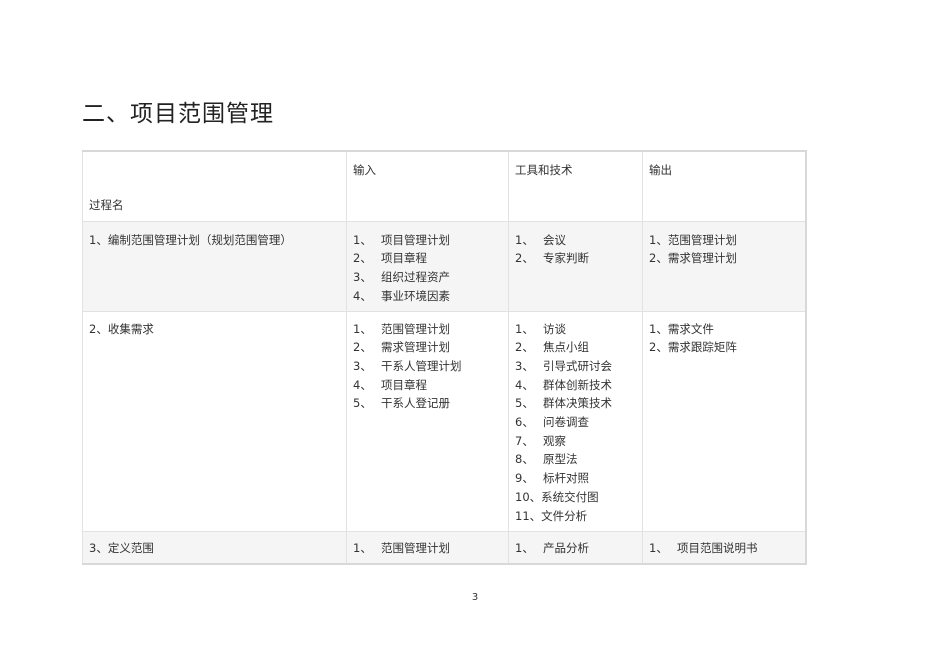 This screenshot has height=672, width=950. I want to click on list-item: 4、 群体创新技术, so click(575, 385).